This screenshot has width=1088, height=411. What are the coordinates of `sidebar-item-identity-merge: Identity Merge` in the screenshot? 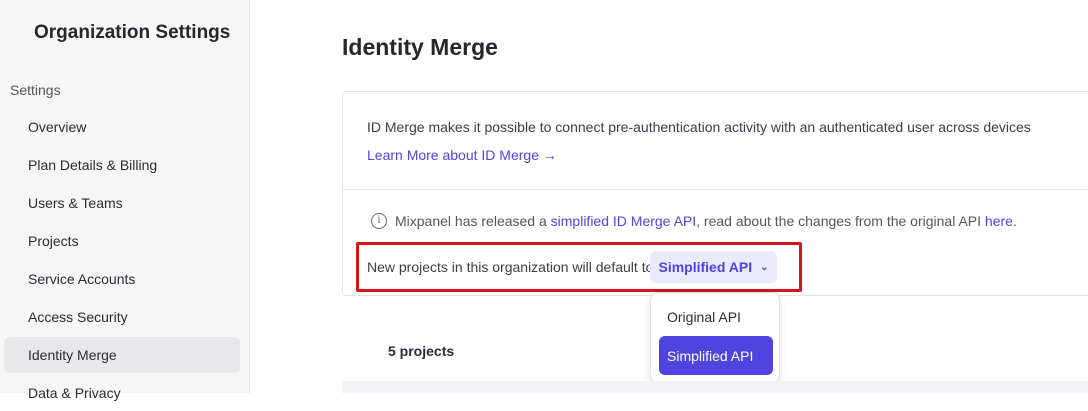 It's located at (122, 355).